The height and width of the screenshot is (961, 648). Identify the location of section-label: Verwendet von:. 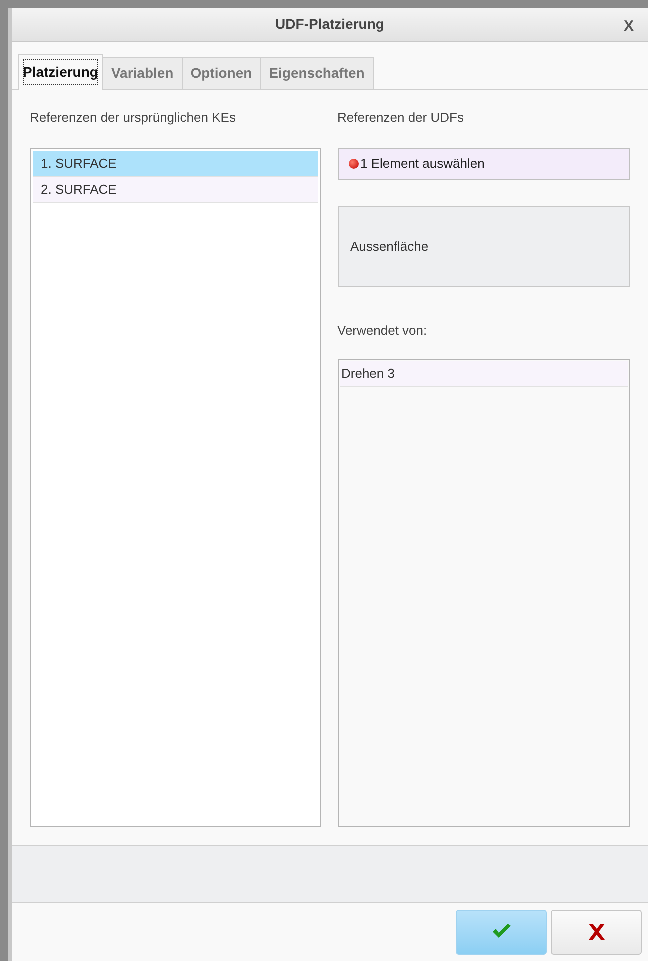
(383, 331).